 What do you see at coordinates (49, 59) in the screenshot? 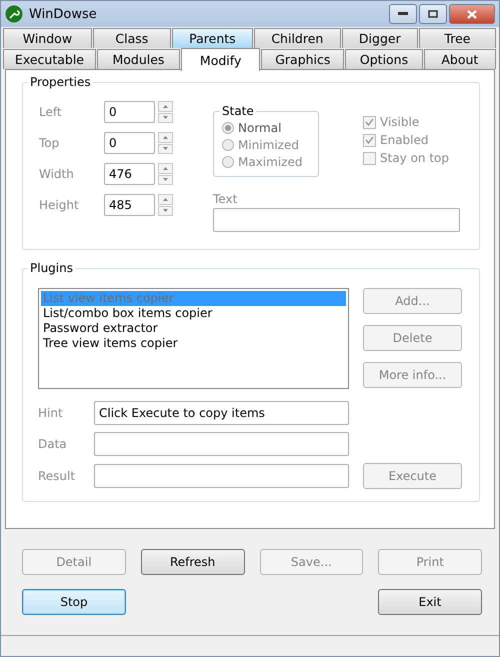
I see `tab: Executable` at bounding box center [49, 59].